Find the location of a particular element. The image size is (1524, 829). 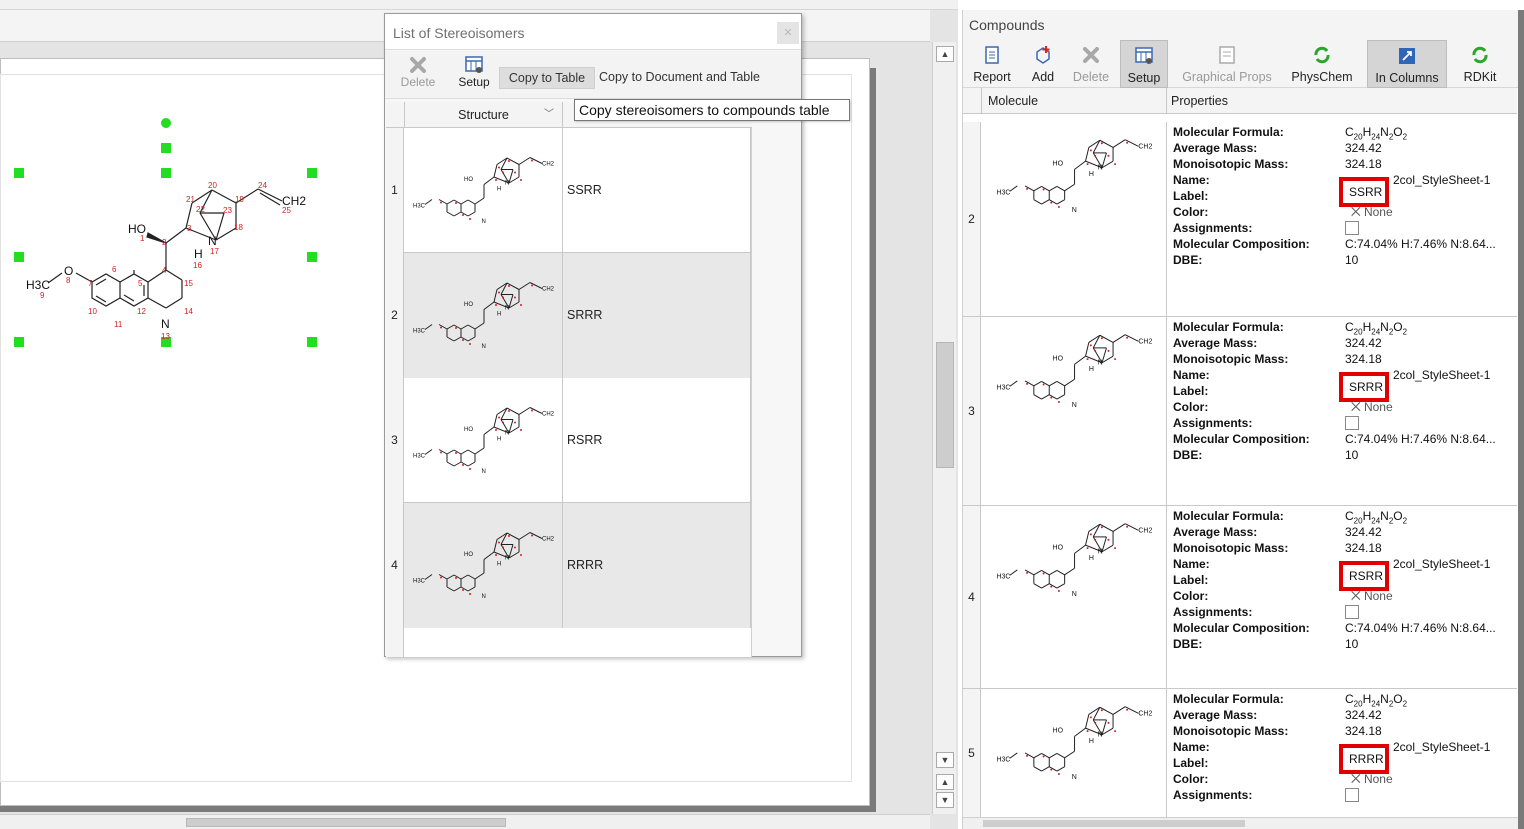

table-row: 3 HO H3C N N H CH2 RSRR is located at coordinates (569, 440).